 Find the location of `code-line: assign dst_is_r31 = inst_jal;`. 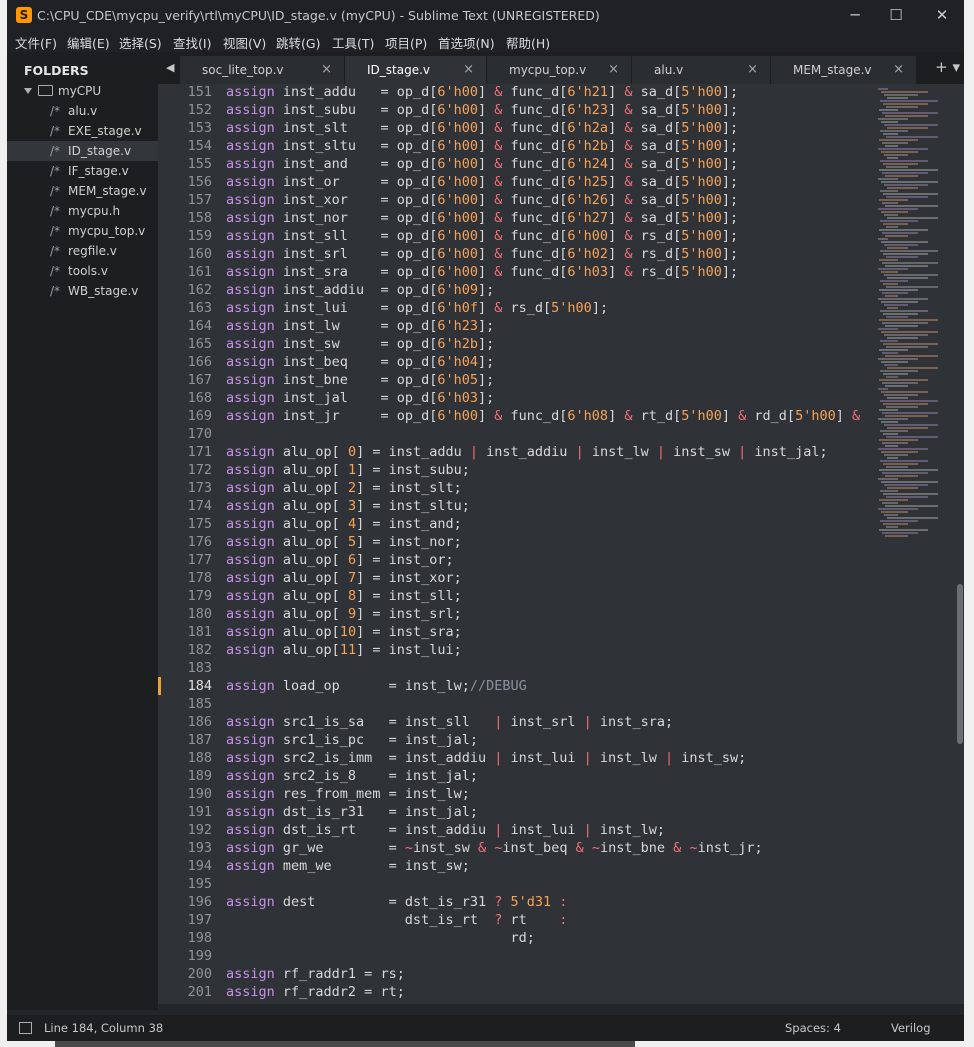

code-line: assign dst_is_r31 = inst_jal; is located at coordinates (352, 812).